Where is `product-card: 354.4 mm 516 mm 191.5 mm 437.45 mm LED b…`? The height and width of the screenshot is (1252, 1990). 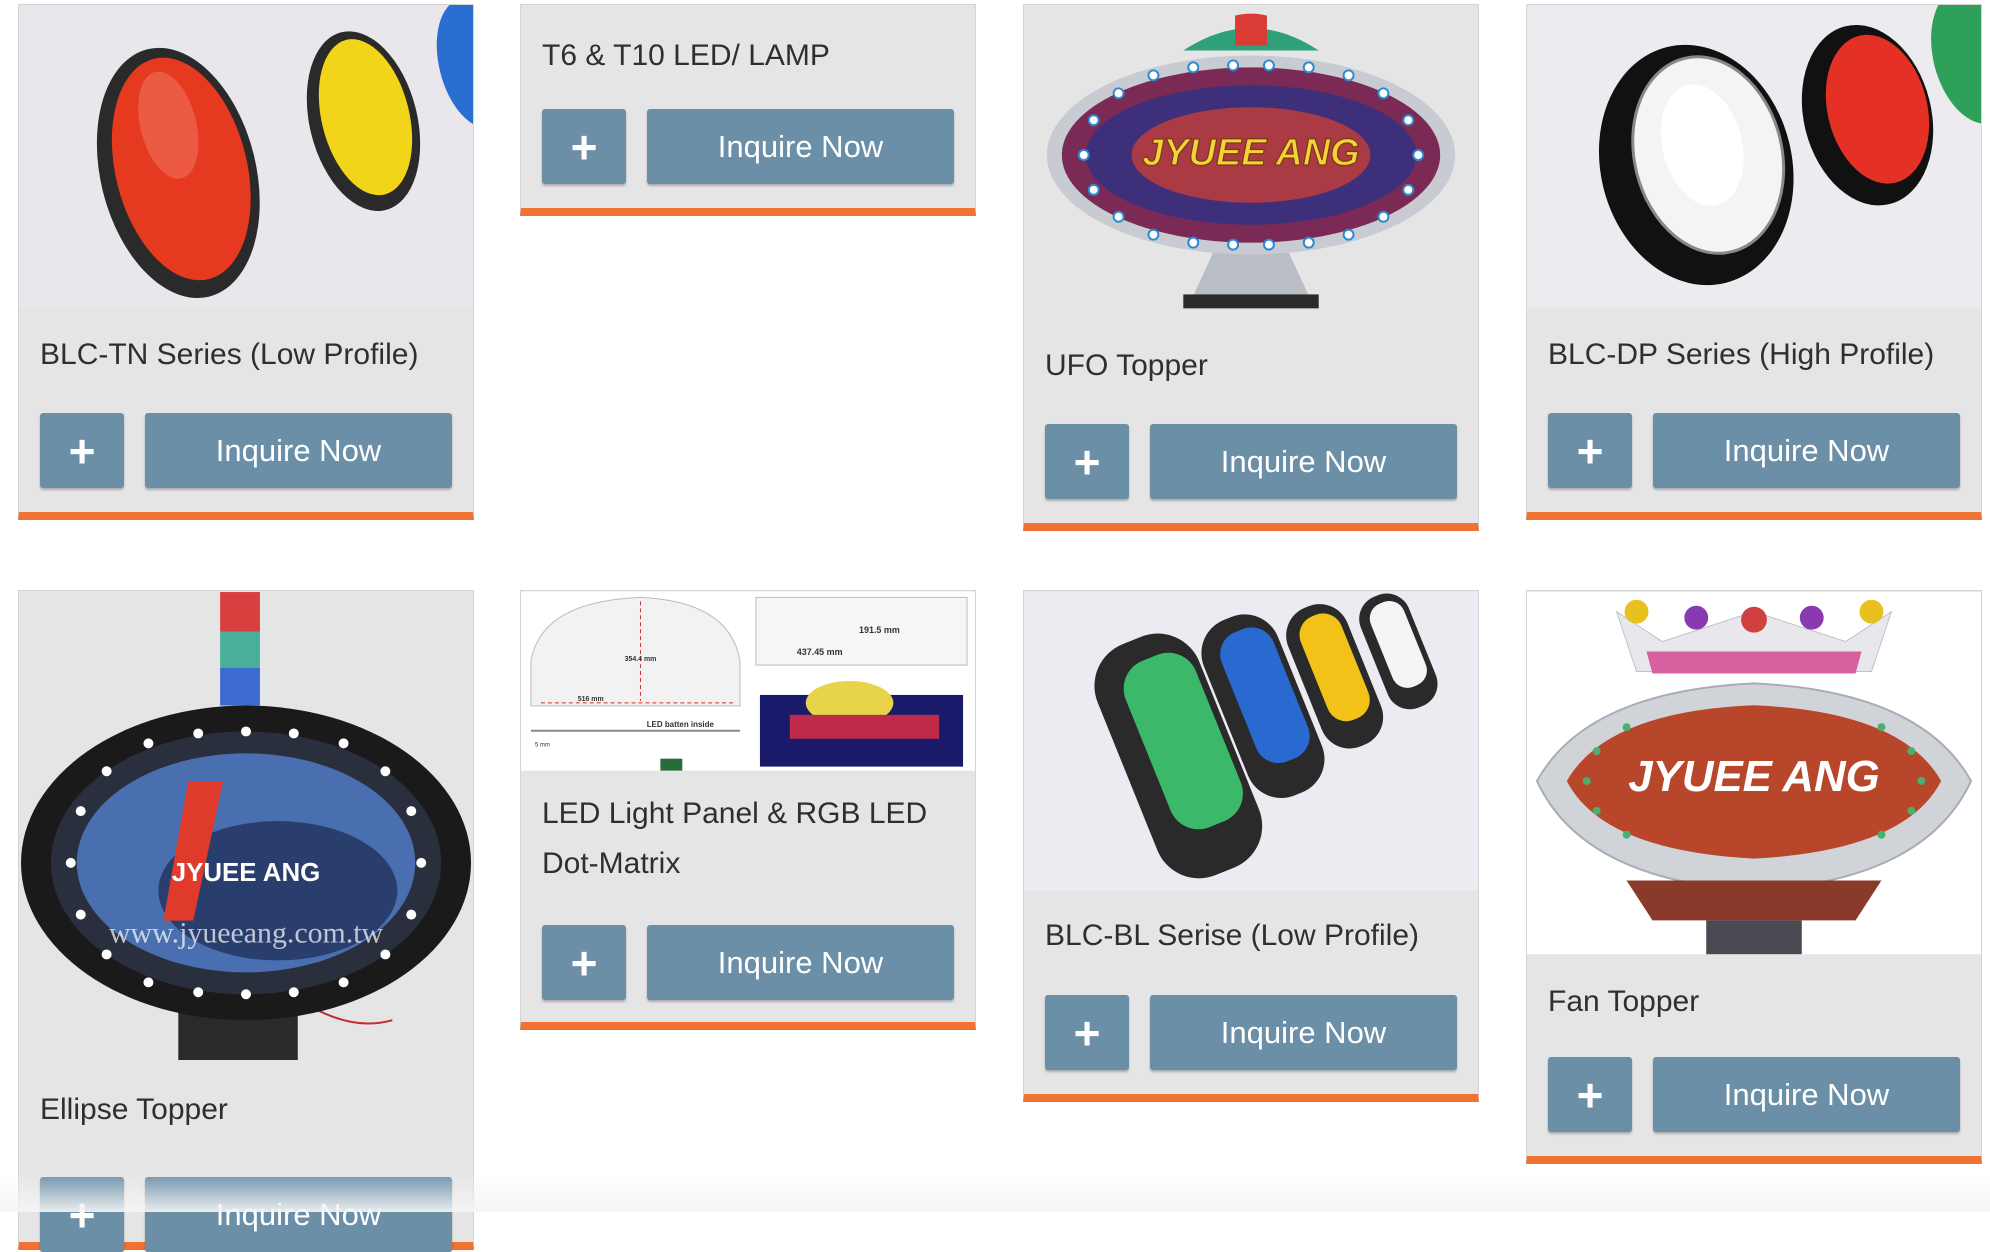
product-card: 354.4 mm 516 mm 191.5 mm 437.45 mm LED b… is located at coordinates (748, 810).